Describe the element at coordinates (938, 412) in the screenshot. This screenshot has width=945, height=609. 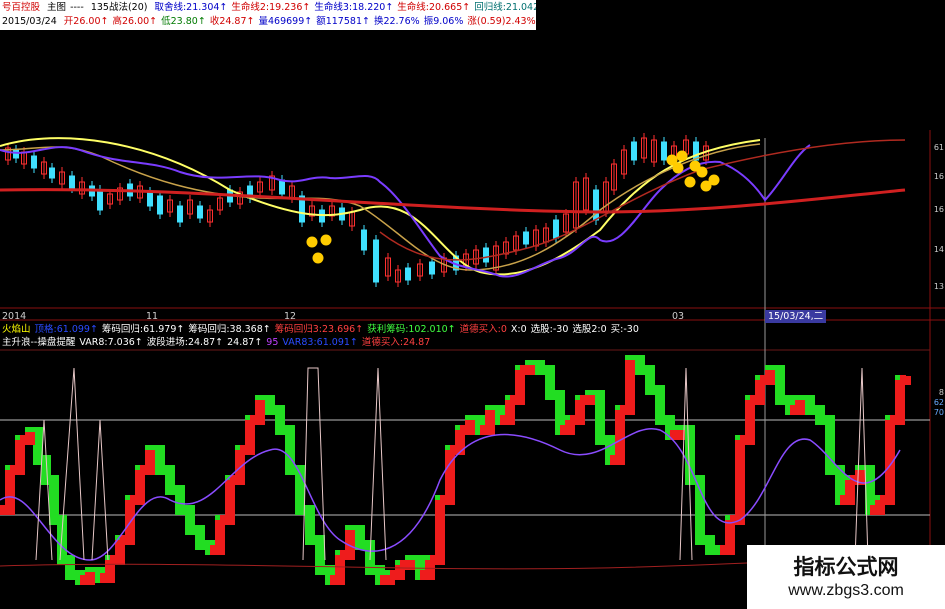
I see `scale-bot-2: 70` at that location.